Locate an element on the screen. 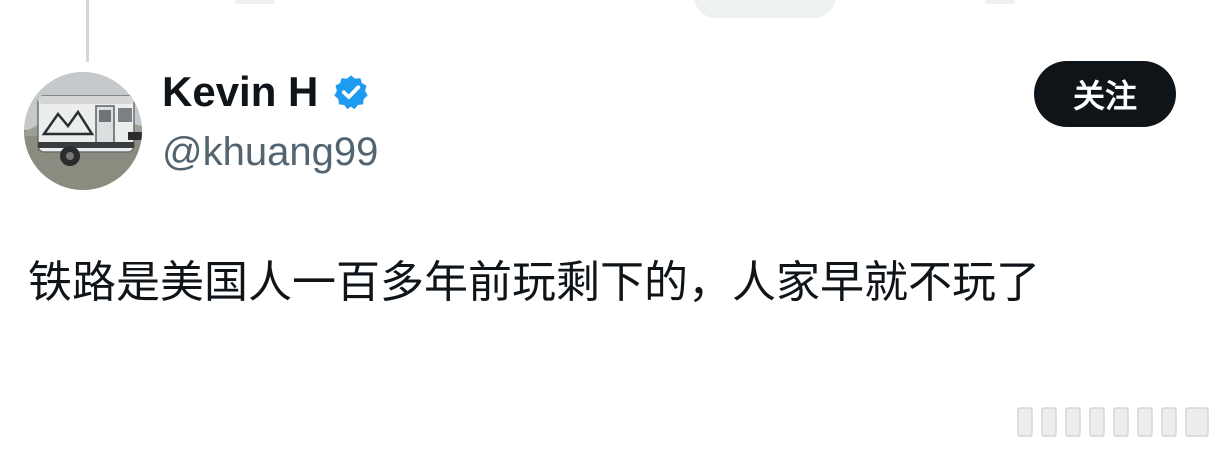 This screenshot has width=1224, height=449. tweet-text: 铁路是美国人一百多年前玩剩下的，人家早就不玩了 is located at coordinates (534, 282).